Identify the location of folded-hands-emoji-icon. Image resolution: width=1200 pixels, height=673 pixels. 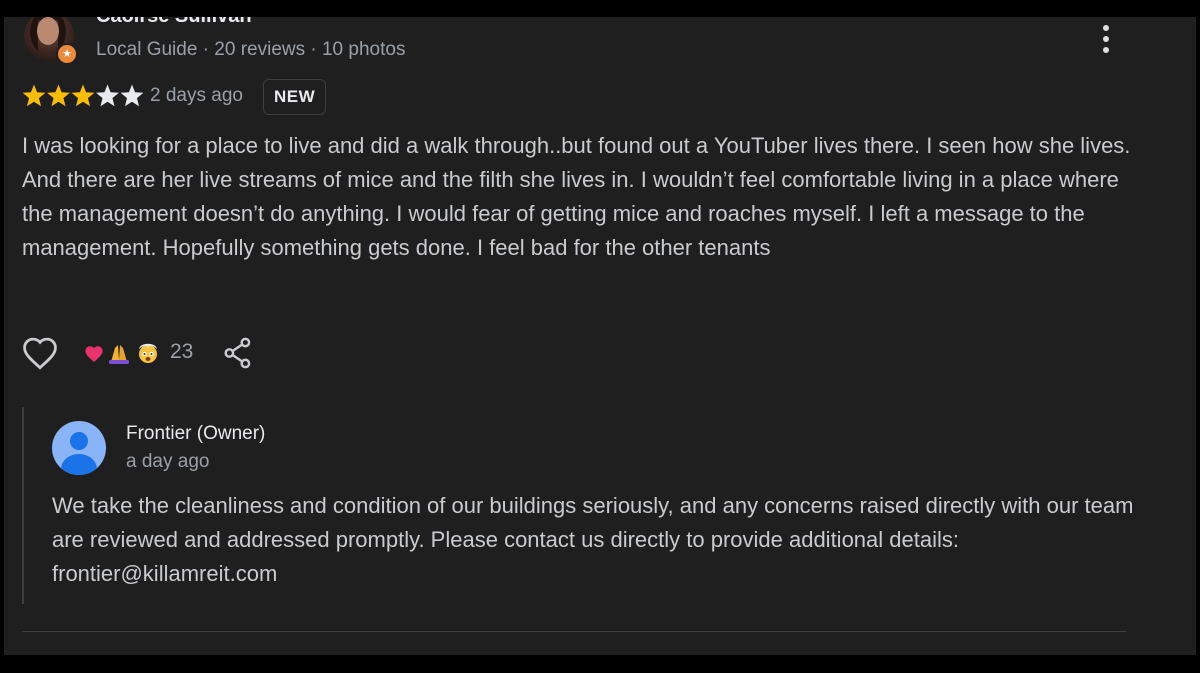
(119, 354).